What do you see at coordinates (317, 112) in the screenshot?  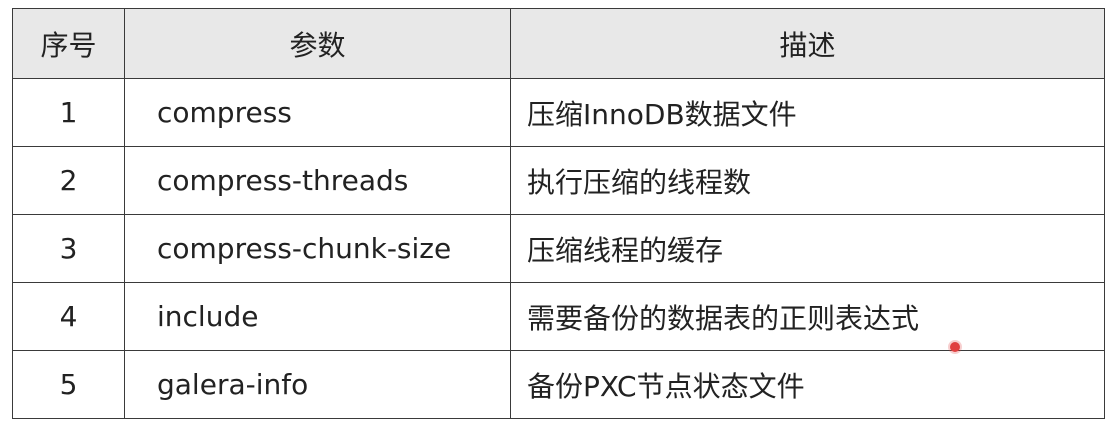 I see `row-param: compress` at bounding box center [317, 112].